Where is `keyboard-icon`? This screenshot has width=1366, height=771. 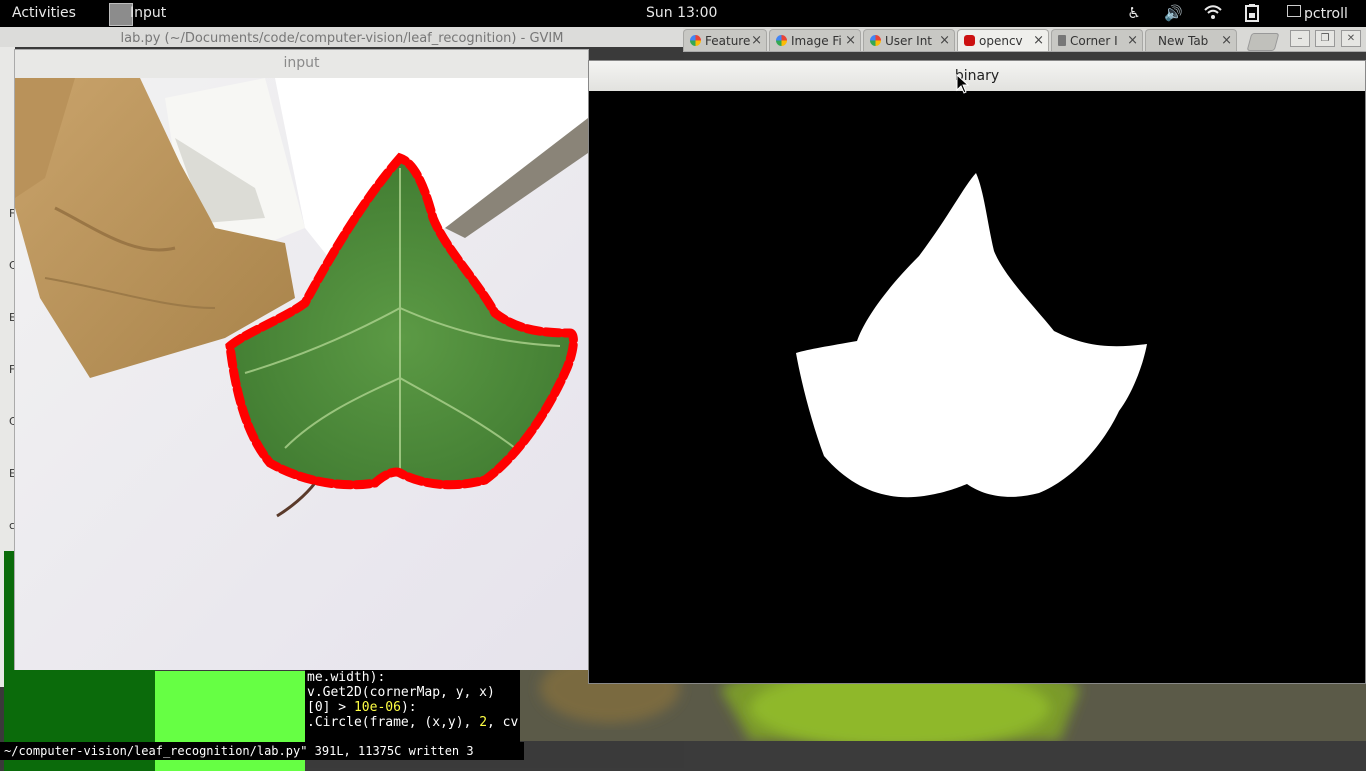
keyboard-icon is located at coordinates (1294, 11).